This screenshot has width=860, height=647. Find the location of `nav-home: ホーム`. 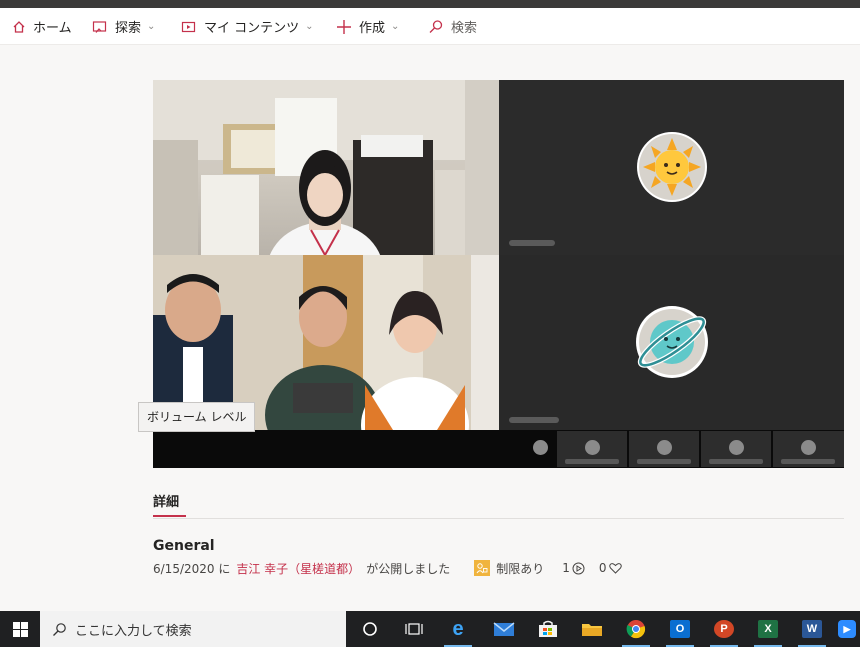

nav-home: ホーム is located at coordinates (42, 26).